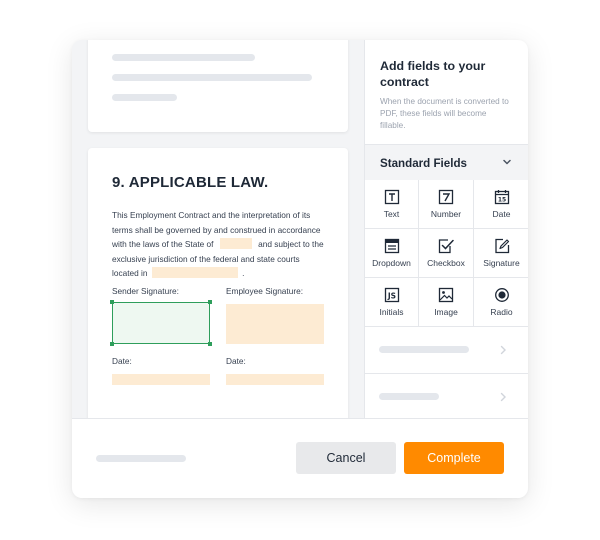 The height and width of the screenshot is (540, 600). I want to click on field-tile-radio: Radio, so click(501, 302).